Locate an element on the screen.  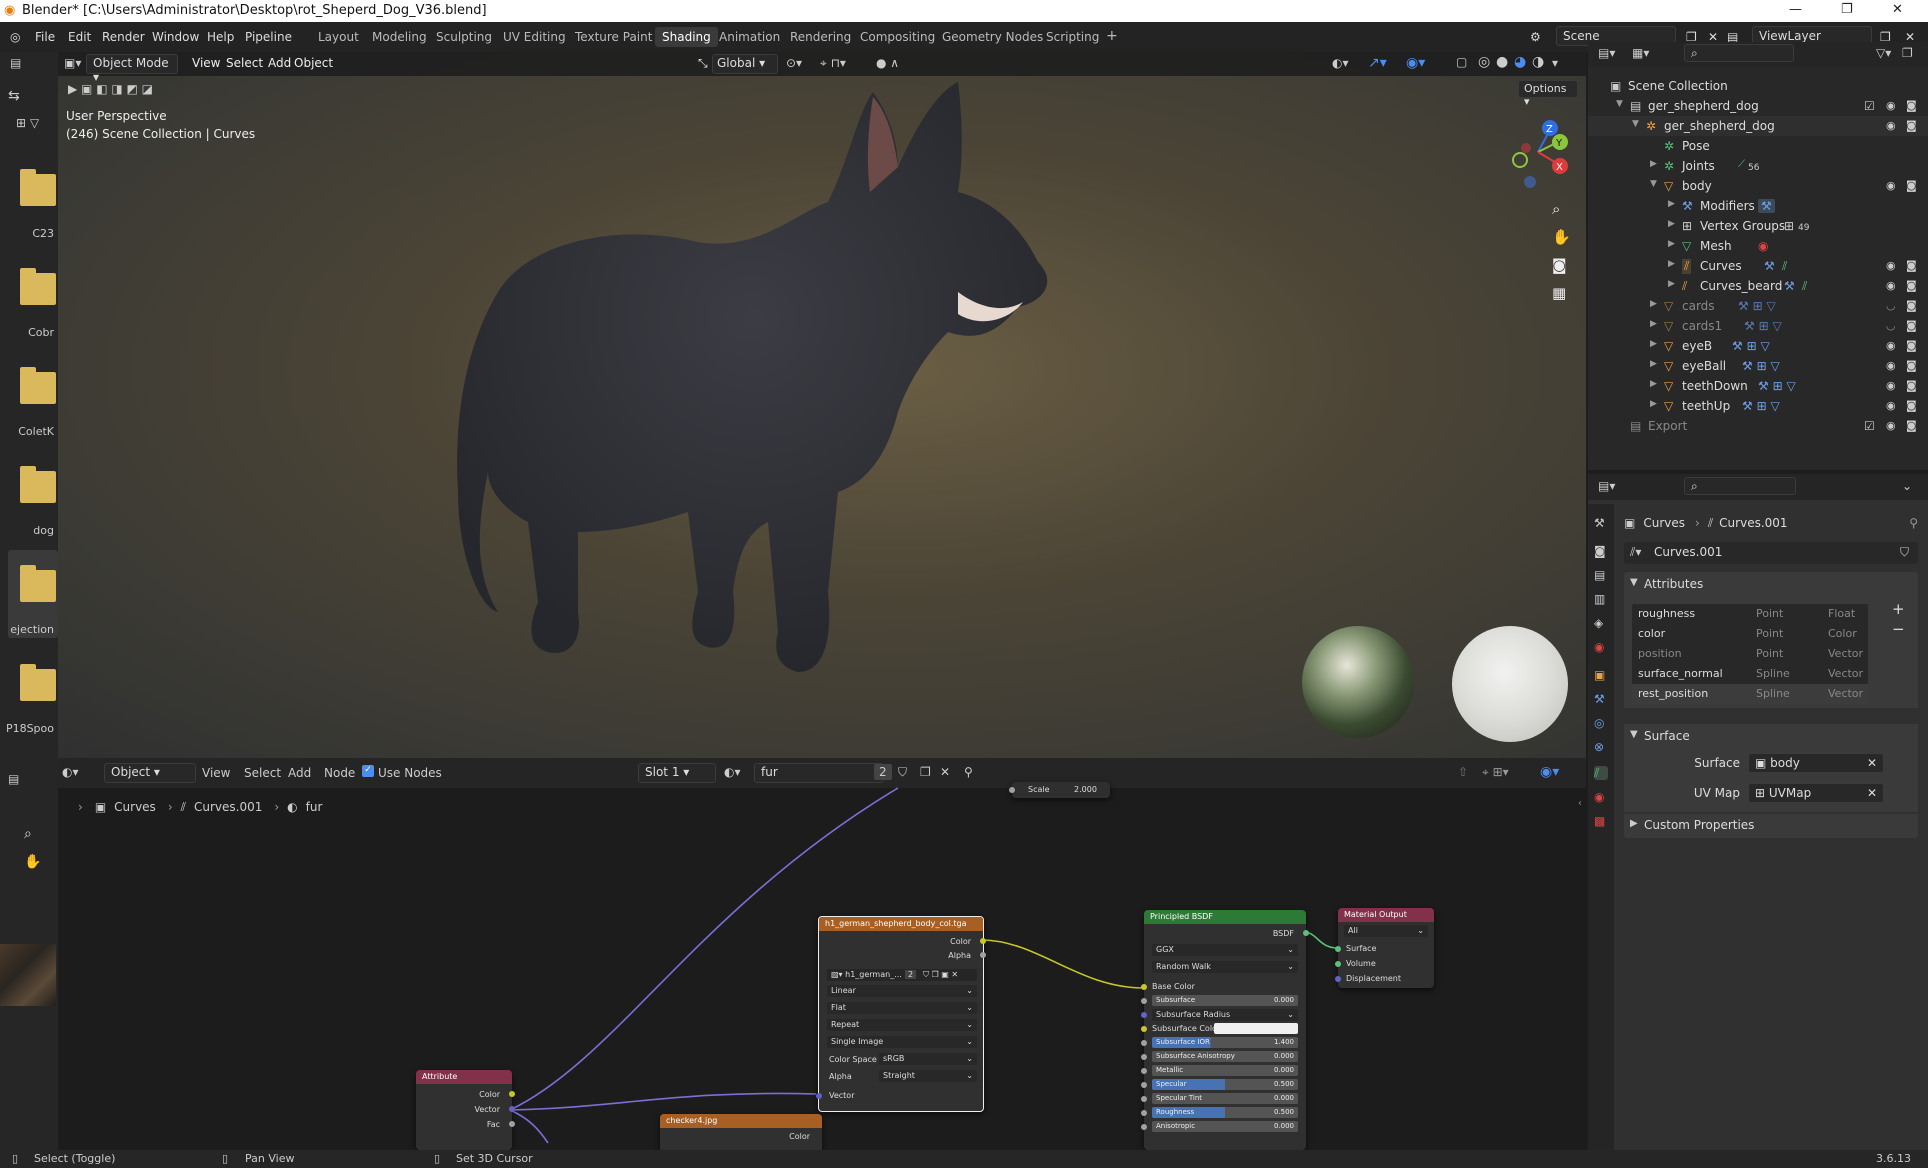
uvmap-field: ⊞ UVMap ✕ is located at coordinates (1816, 793).